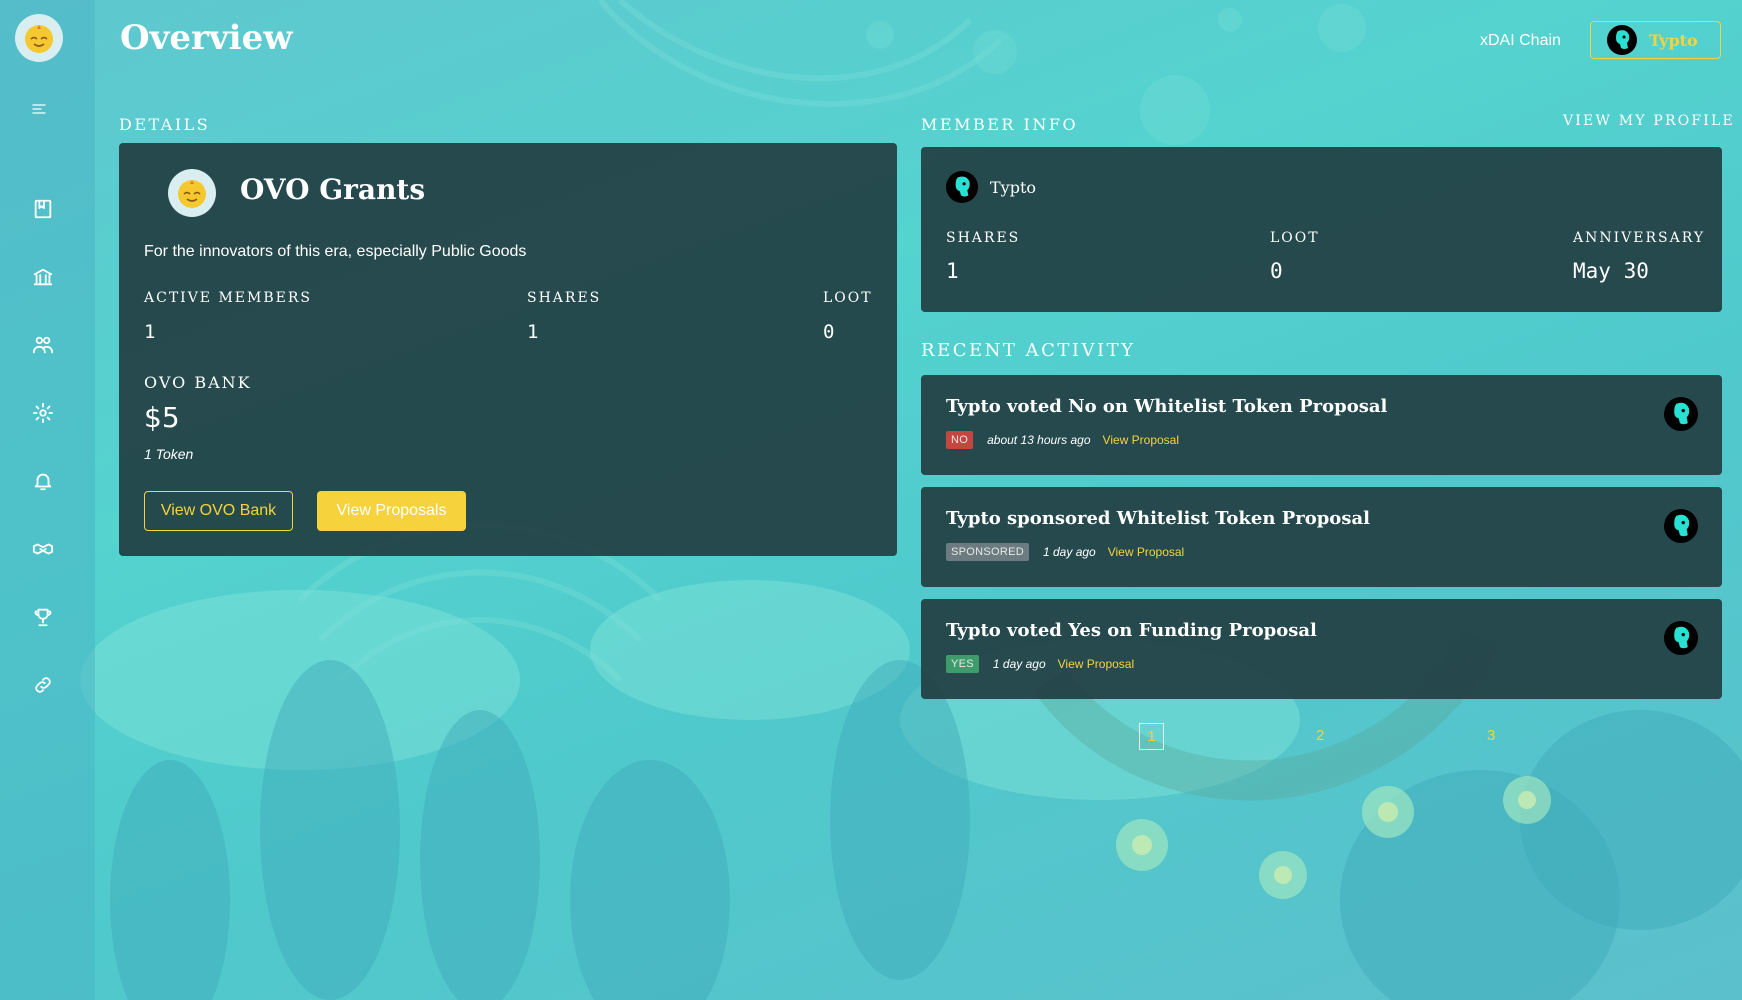 The height and width of the screenshot is (1000, 1742). What do you see at coordinates (43, 685) in the screenshot?
I see `link-icon` at bounding box center [43, 685].